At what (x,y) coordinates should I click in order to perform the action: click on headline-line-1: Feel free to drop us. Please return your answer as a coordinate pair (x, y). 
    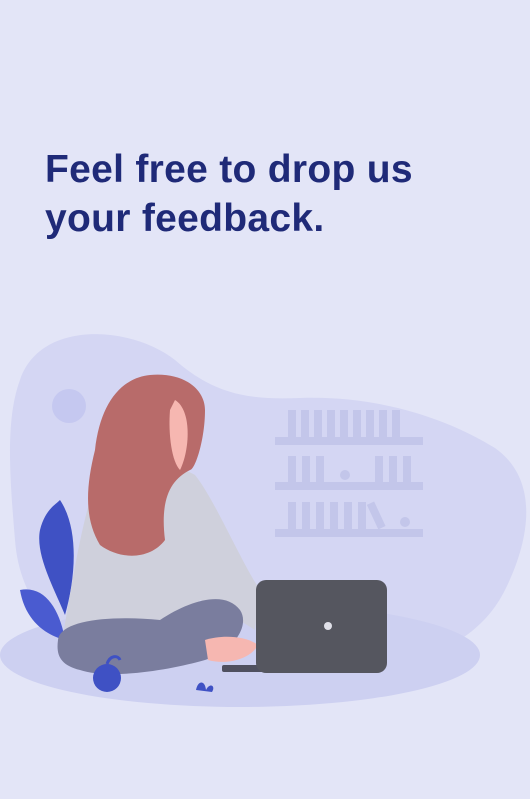
    Looking at the image, I should click on (229, 169).